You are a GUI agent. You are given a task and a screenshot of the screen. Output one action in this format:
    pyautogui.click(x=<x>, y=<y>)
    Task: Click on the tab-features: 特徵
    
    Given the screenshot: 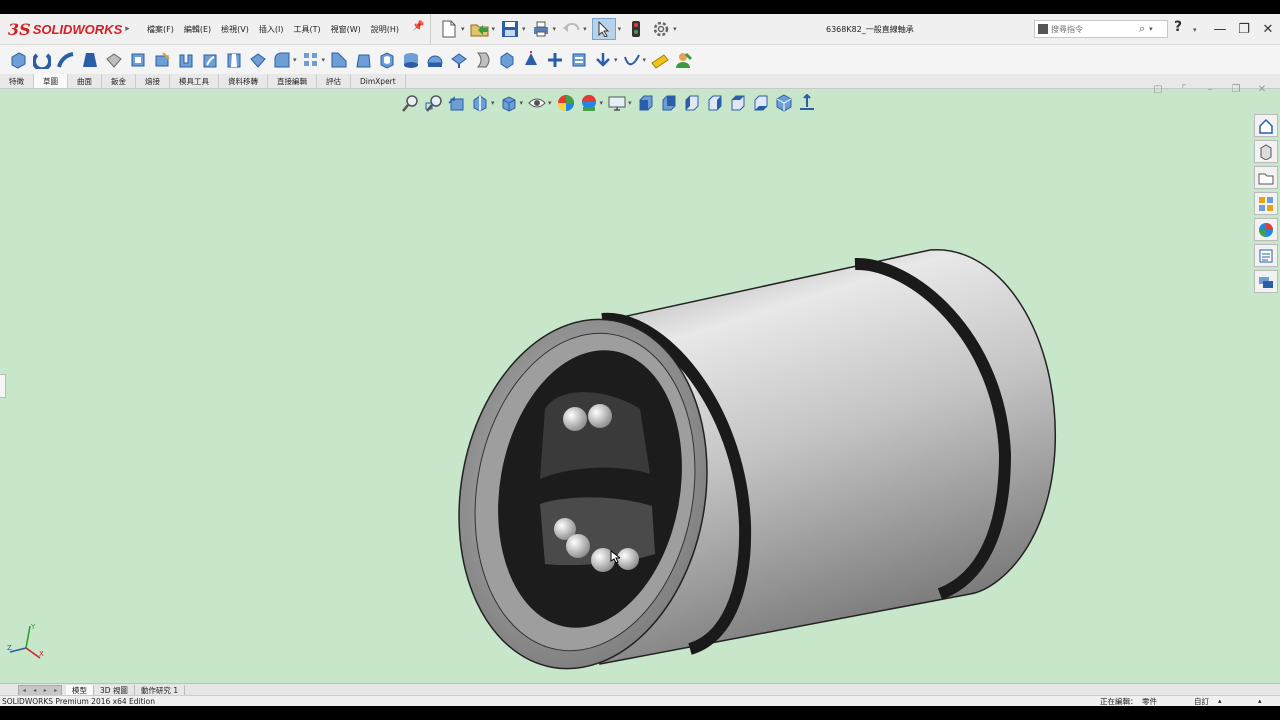 What is the action you would take?
    pyautogui.click(x=17, y=81)
    